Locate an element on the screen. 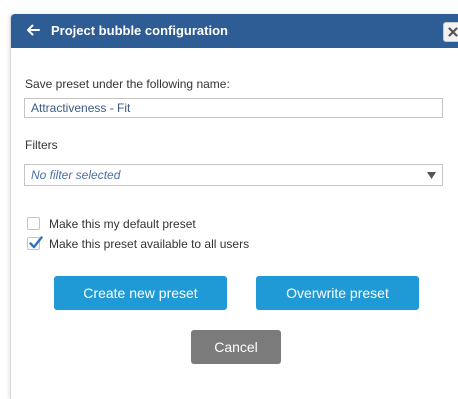 The height and width of the screenshot is (399, 458). default-preset-checkbox is located at coordinates (33, 223).